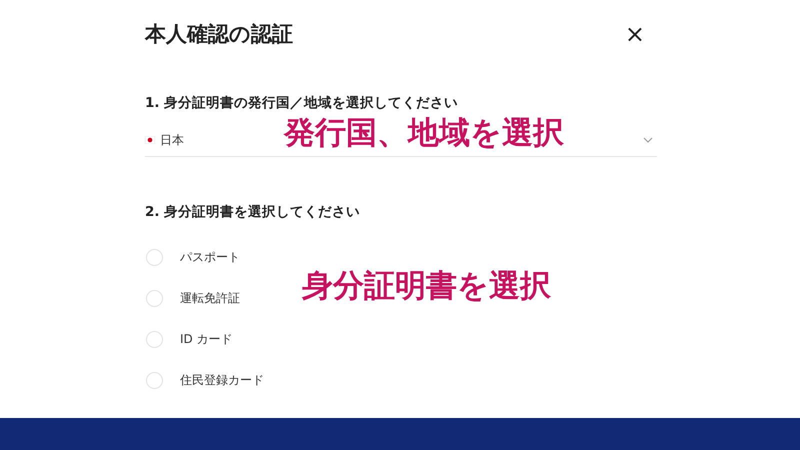 This screenshot has width=800, height=450. Describe the element at coordinates (150, 140) in the screenshot. I see `flag-icon` at that location.